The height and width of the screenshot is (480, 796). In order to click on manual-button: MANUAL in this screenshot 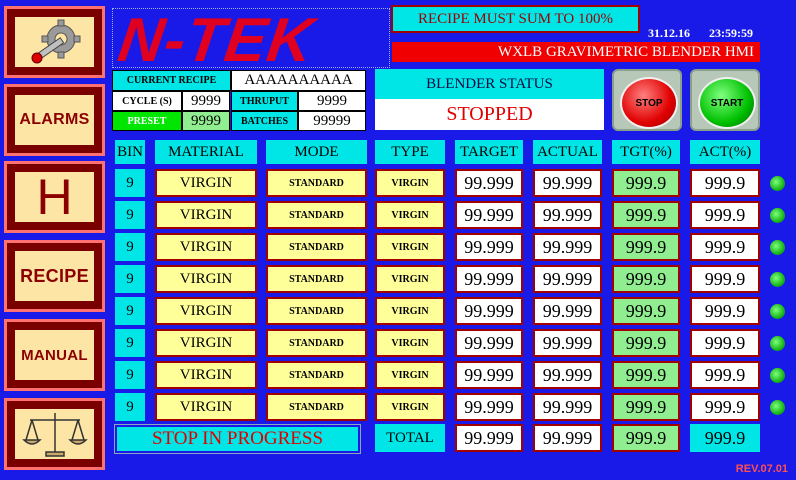, I will do `click(54, 355)`.